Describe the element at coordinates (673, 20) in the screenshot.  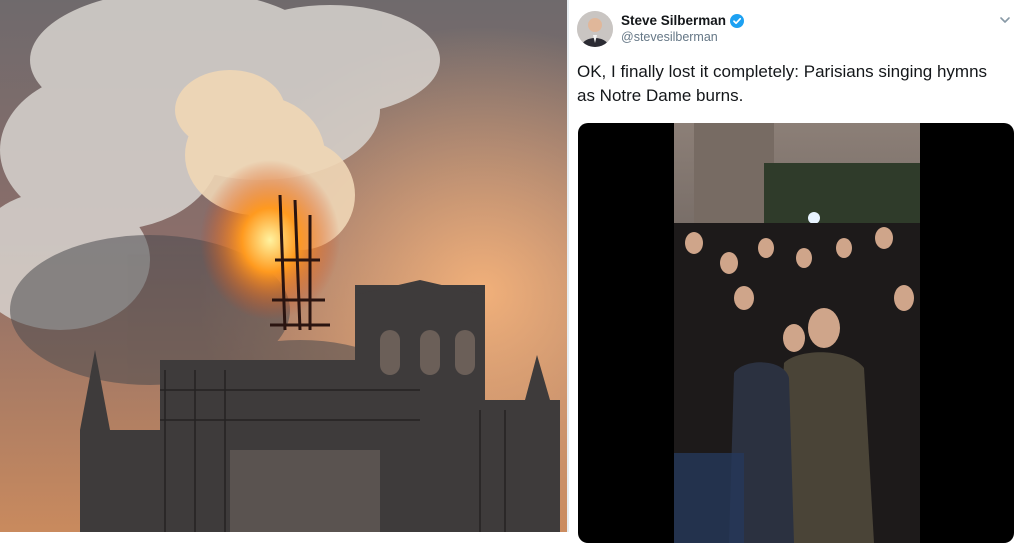
I see `display-name: Steve Silberman` at that location.